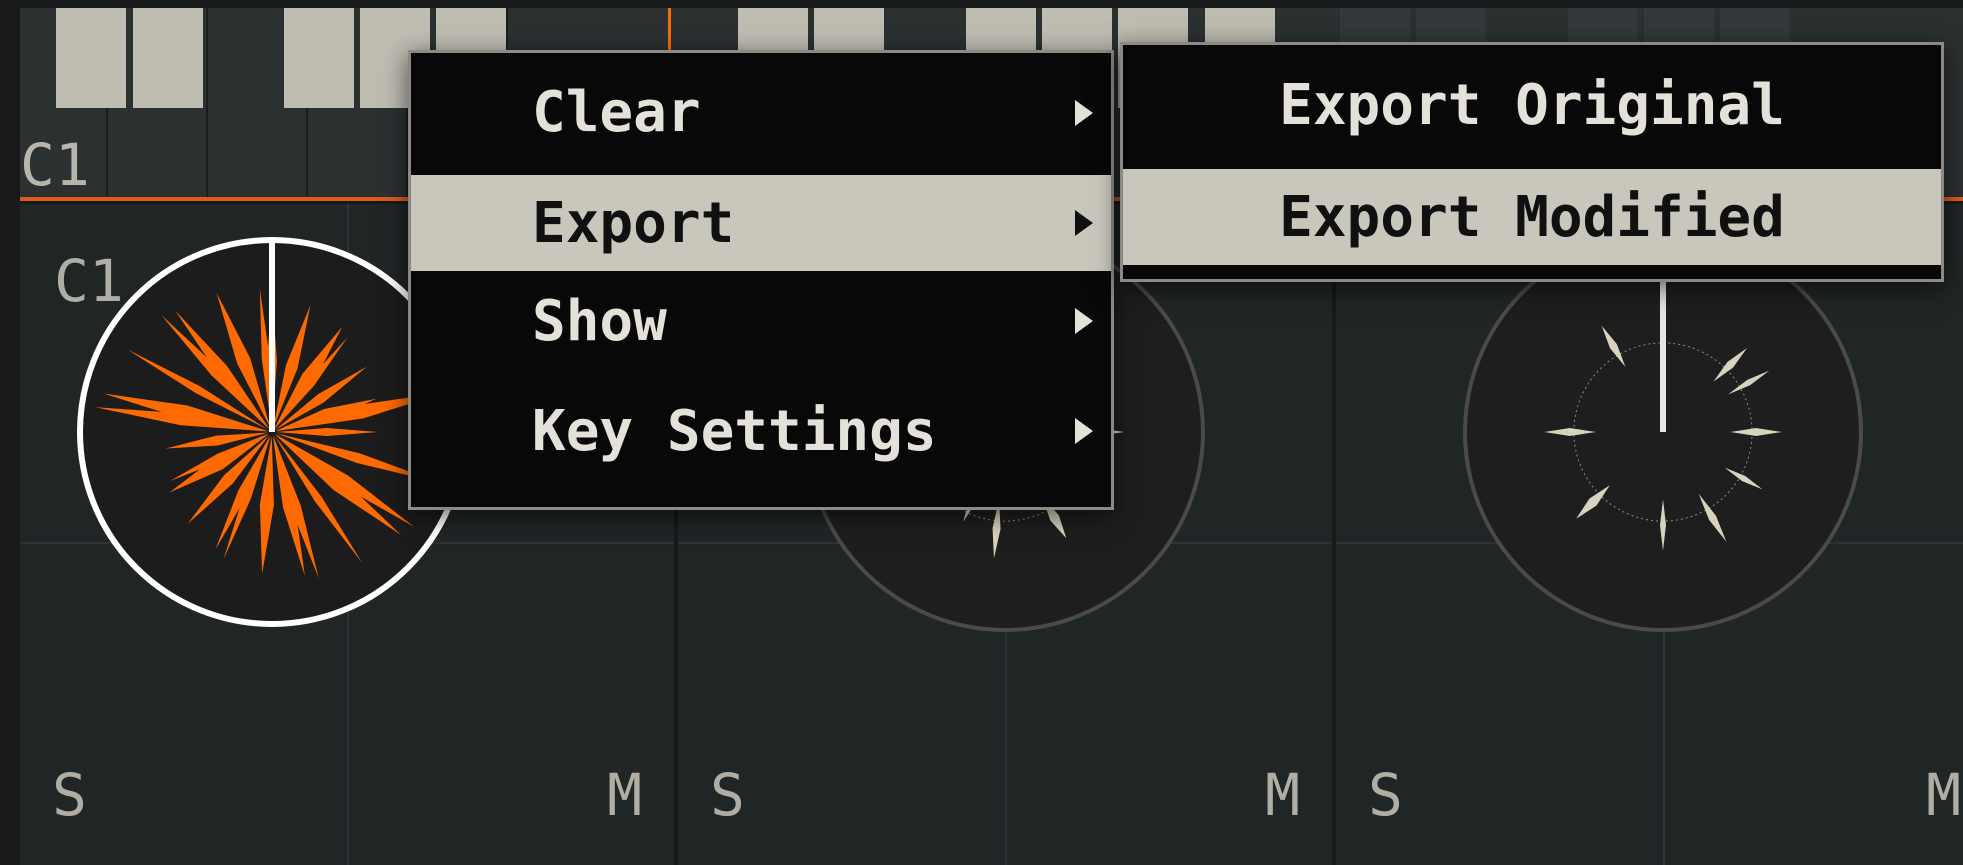 The image size is (1963, 865). What do you see at coordinates (616, 112) in the screenshot?
I see `menu-item-label: Clear` at bounding box center [616, 112].